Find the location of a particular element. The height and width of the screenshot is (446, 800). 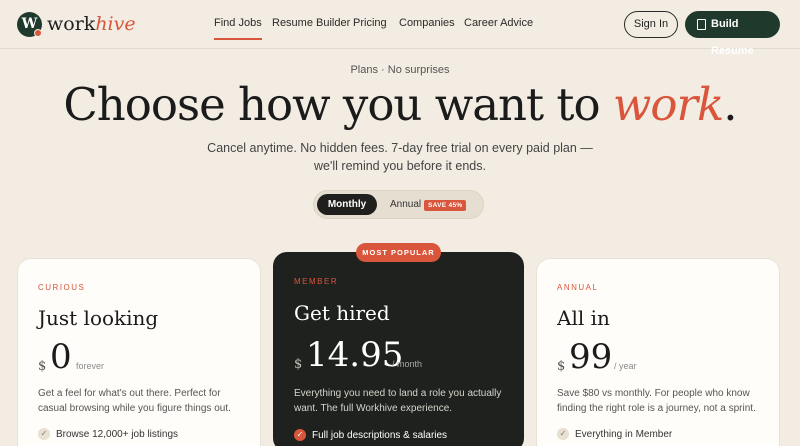

nav-companies: Companies is located at coordinates (427, 23).